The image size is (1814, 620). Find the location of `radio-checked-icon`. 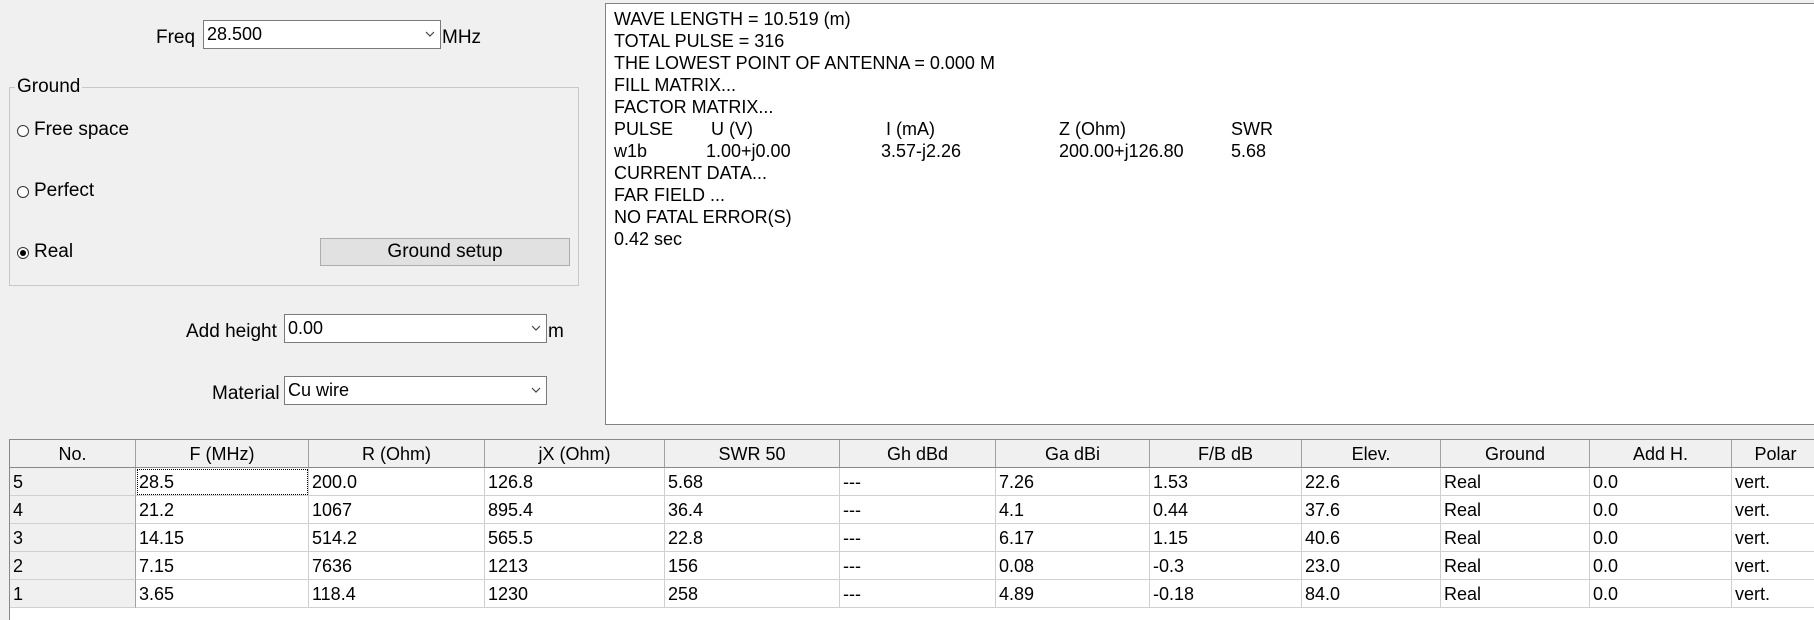

radio-checked-icon is located at coordinates (23, 253).